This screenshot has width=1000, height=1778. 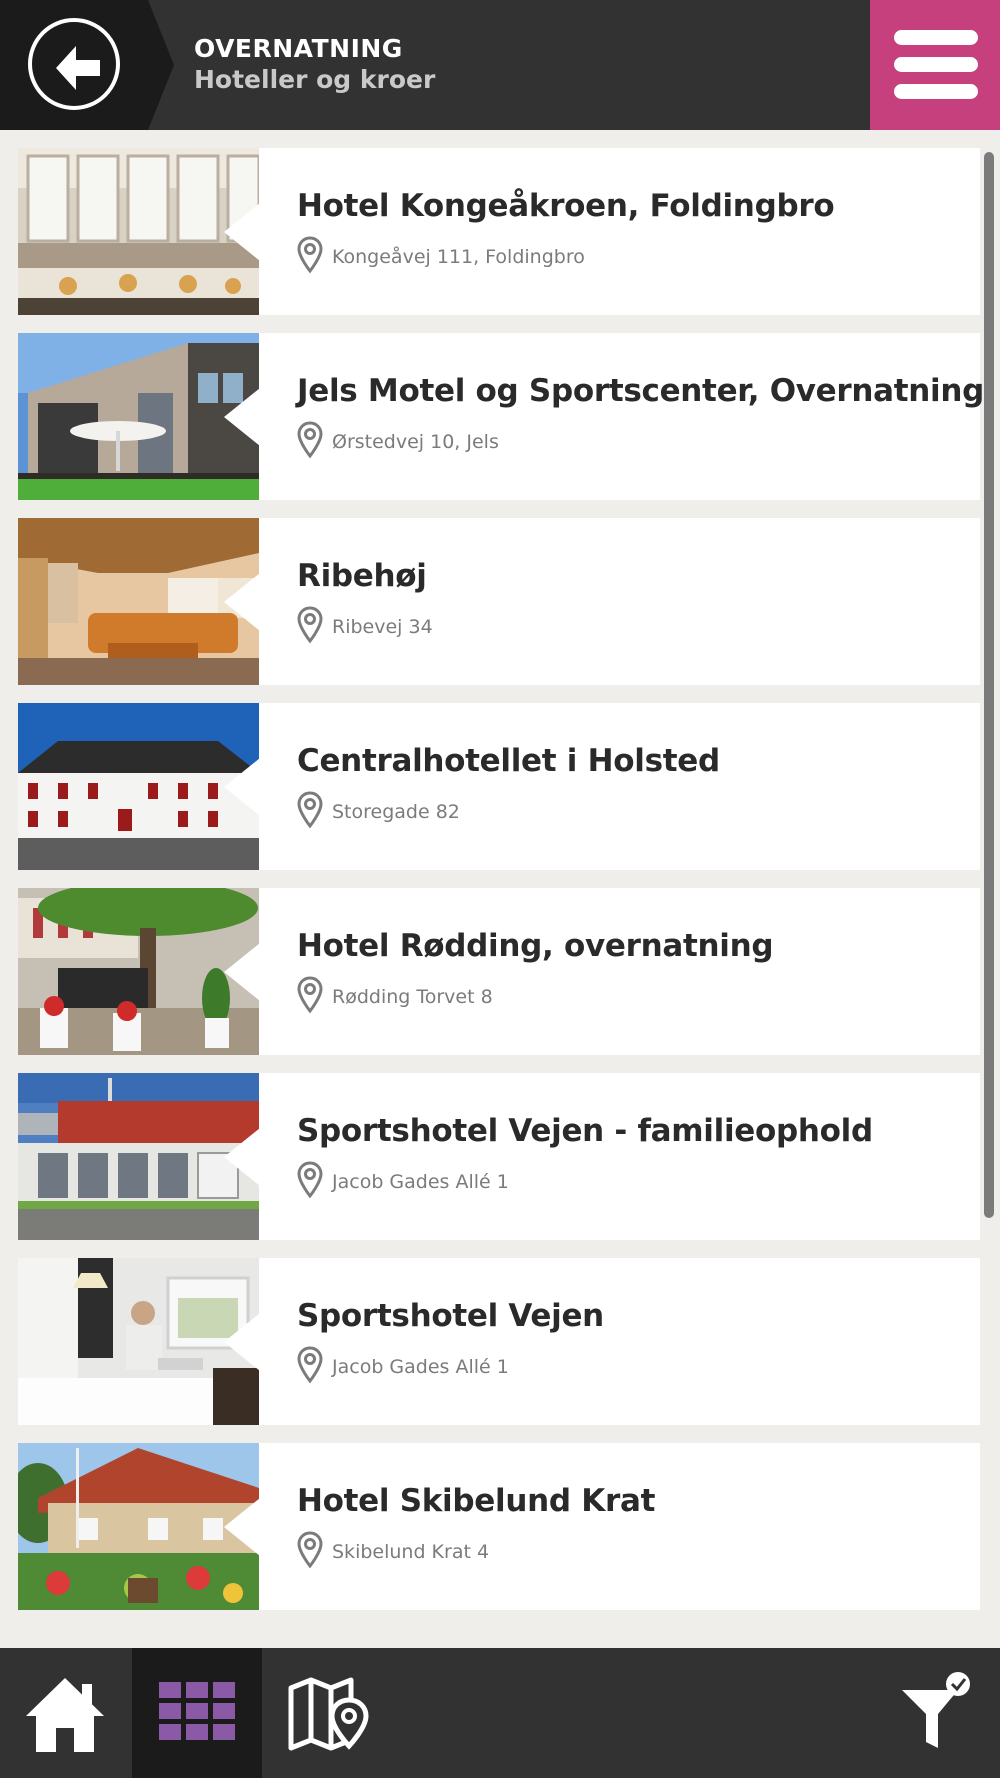 What do you see at coordinates (936, 1710) in the screenshot?
I see `filter-icon` at bounding box center [936, 1710].